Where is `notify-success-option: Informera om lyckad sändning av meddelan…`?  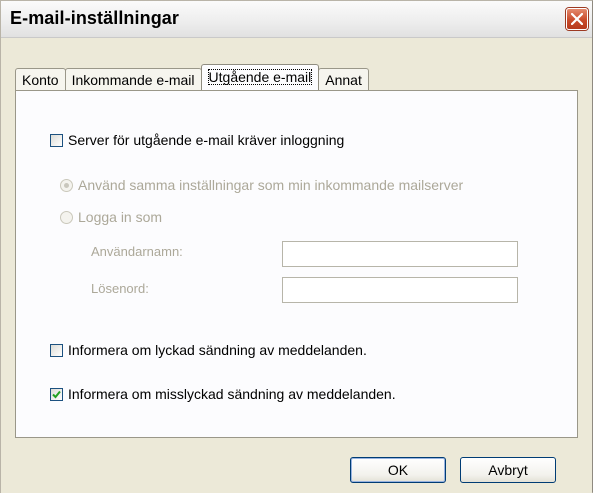
notify-success-option: Informera om lyckad sändning av meddelan… is located at coordinates (208, 350).